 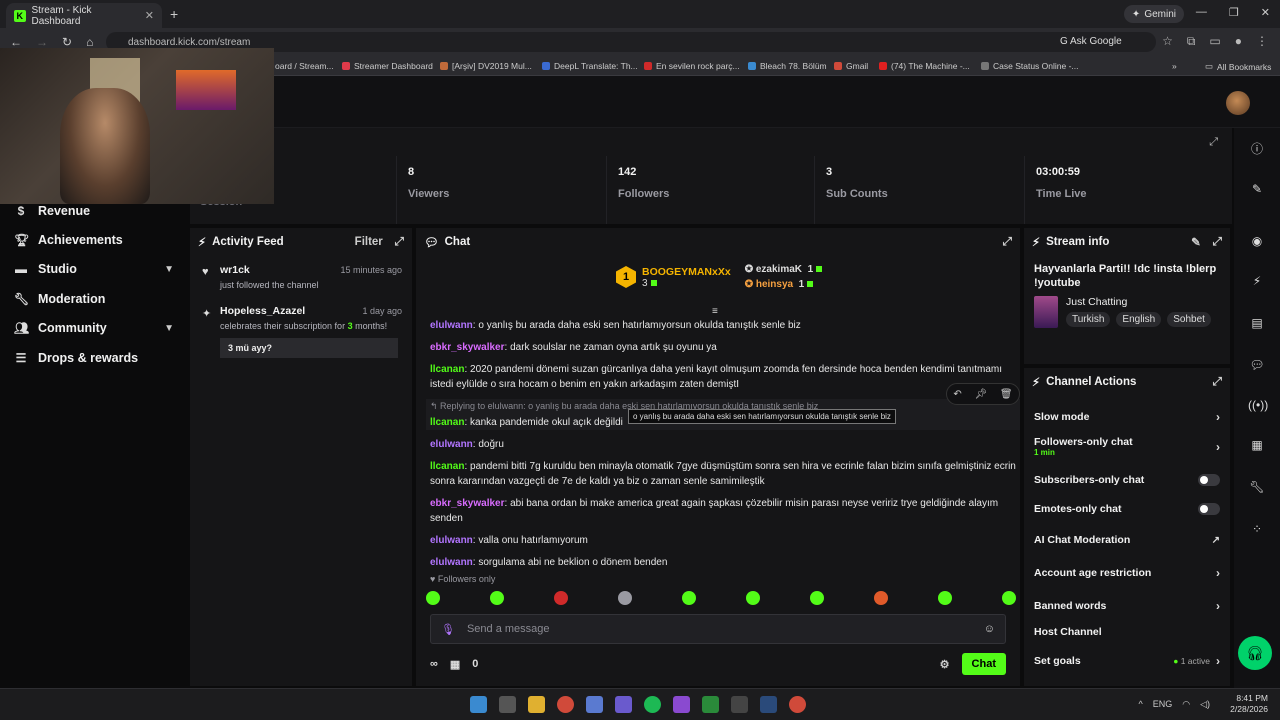 What do you see at coordinates (983, 664) in the screenshot?
I see `send-chat-button: Chat` at bounding box center [983, 664].